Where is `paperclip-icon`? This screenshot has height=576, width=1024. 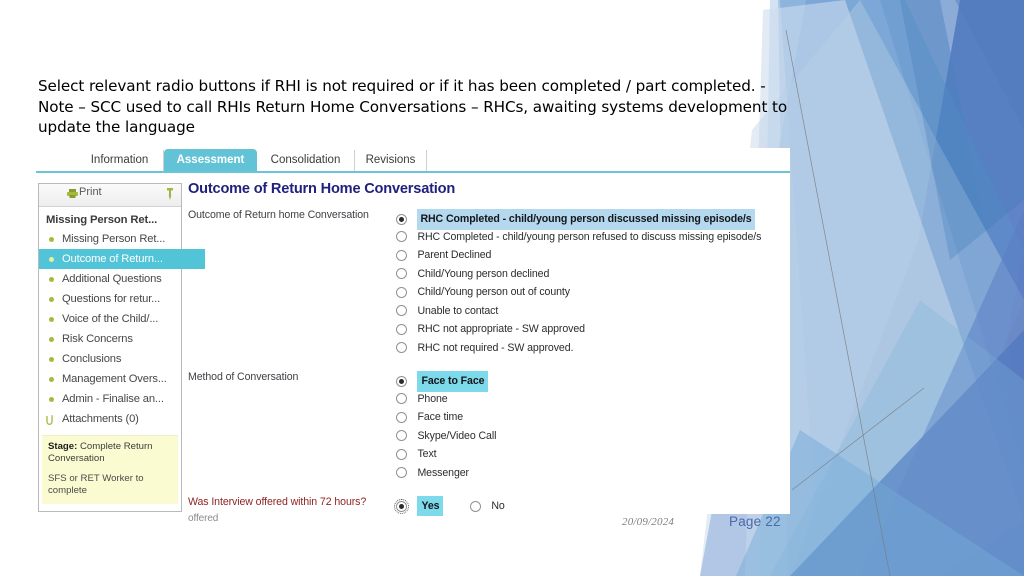
paperclip-icon is located at coordinates (49, 420).